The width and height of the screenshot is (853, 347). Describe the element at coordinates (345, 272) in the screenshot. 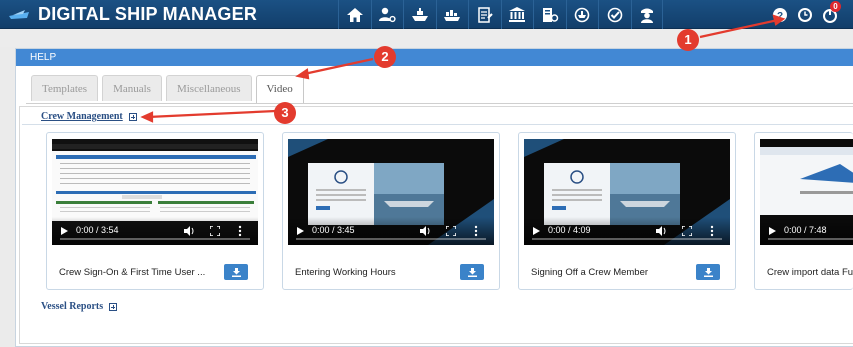

I see `video-title: Entering Working Hours` at that location.